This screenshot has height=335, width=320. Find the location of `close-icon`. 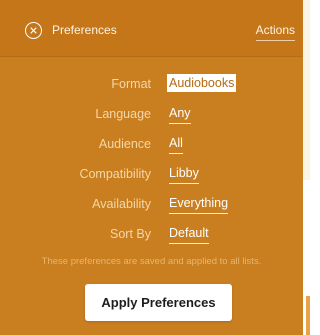

close-icon is located at coordinates (33, 30).